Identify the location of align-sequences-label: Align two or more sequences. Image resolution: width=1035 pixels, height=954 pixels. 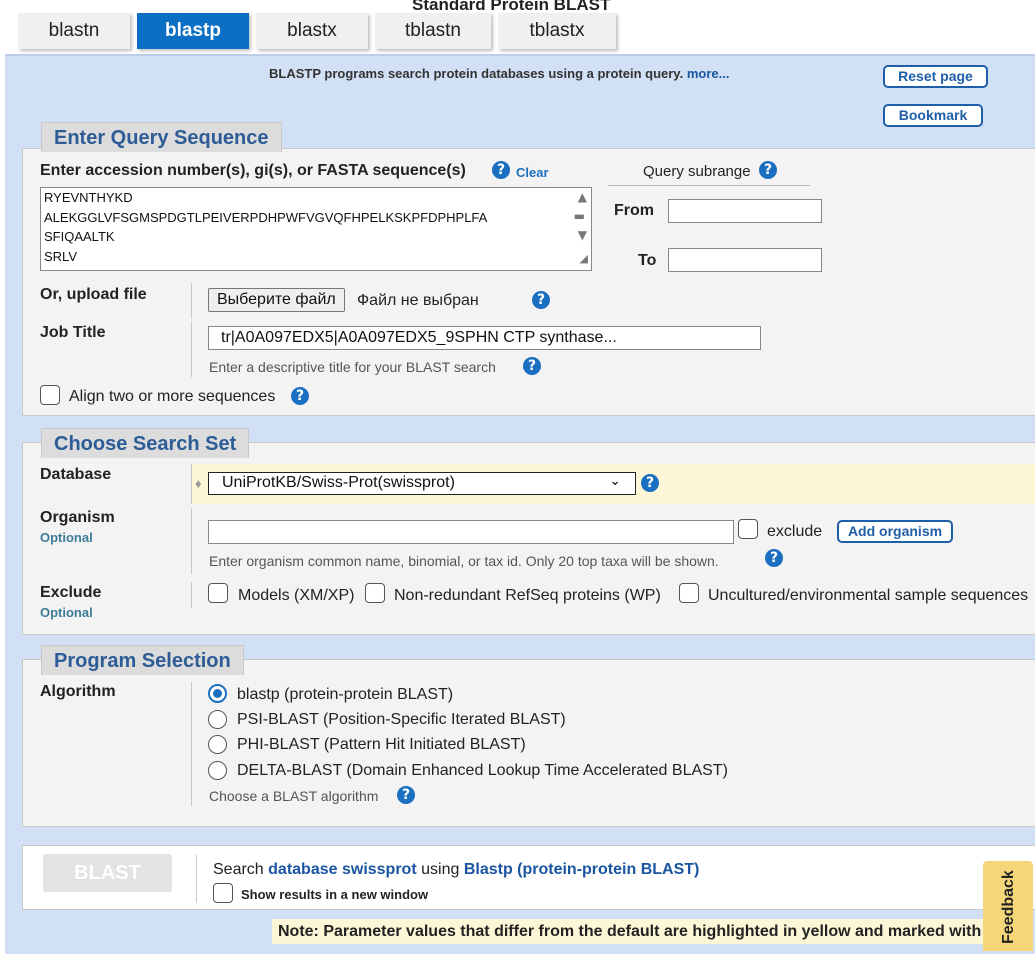
(172, 396).